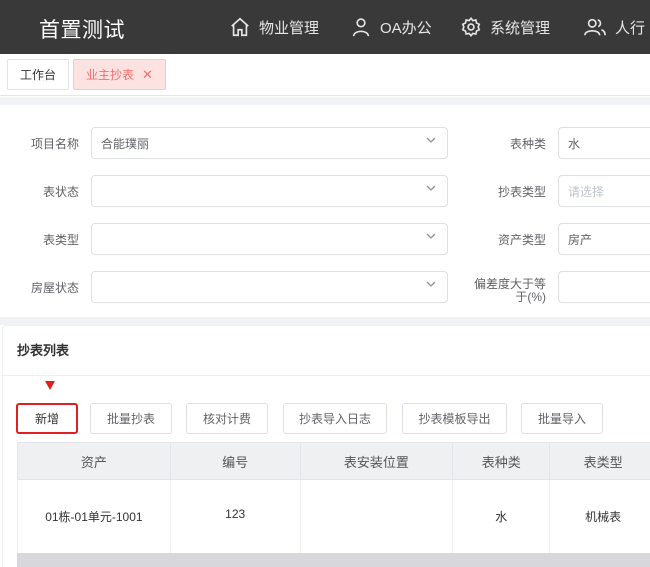 The image size is (650, 567). I want to click on reading-type-placeholder: 请选择, so click(586, 191).